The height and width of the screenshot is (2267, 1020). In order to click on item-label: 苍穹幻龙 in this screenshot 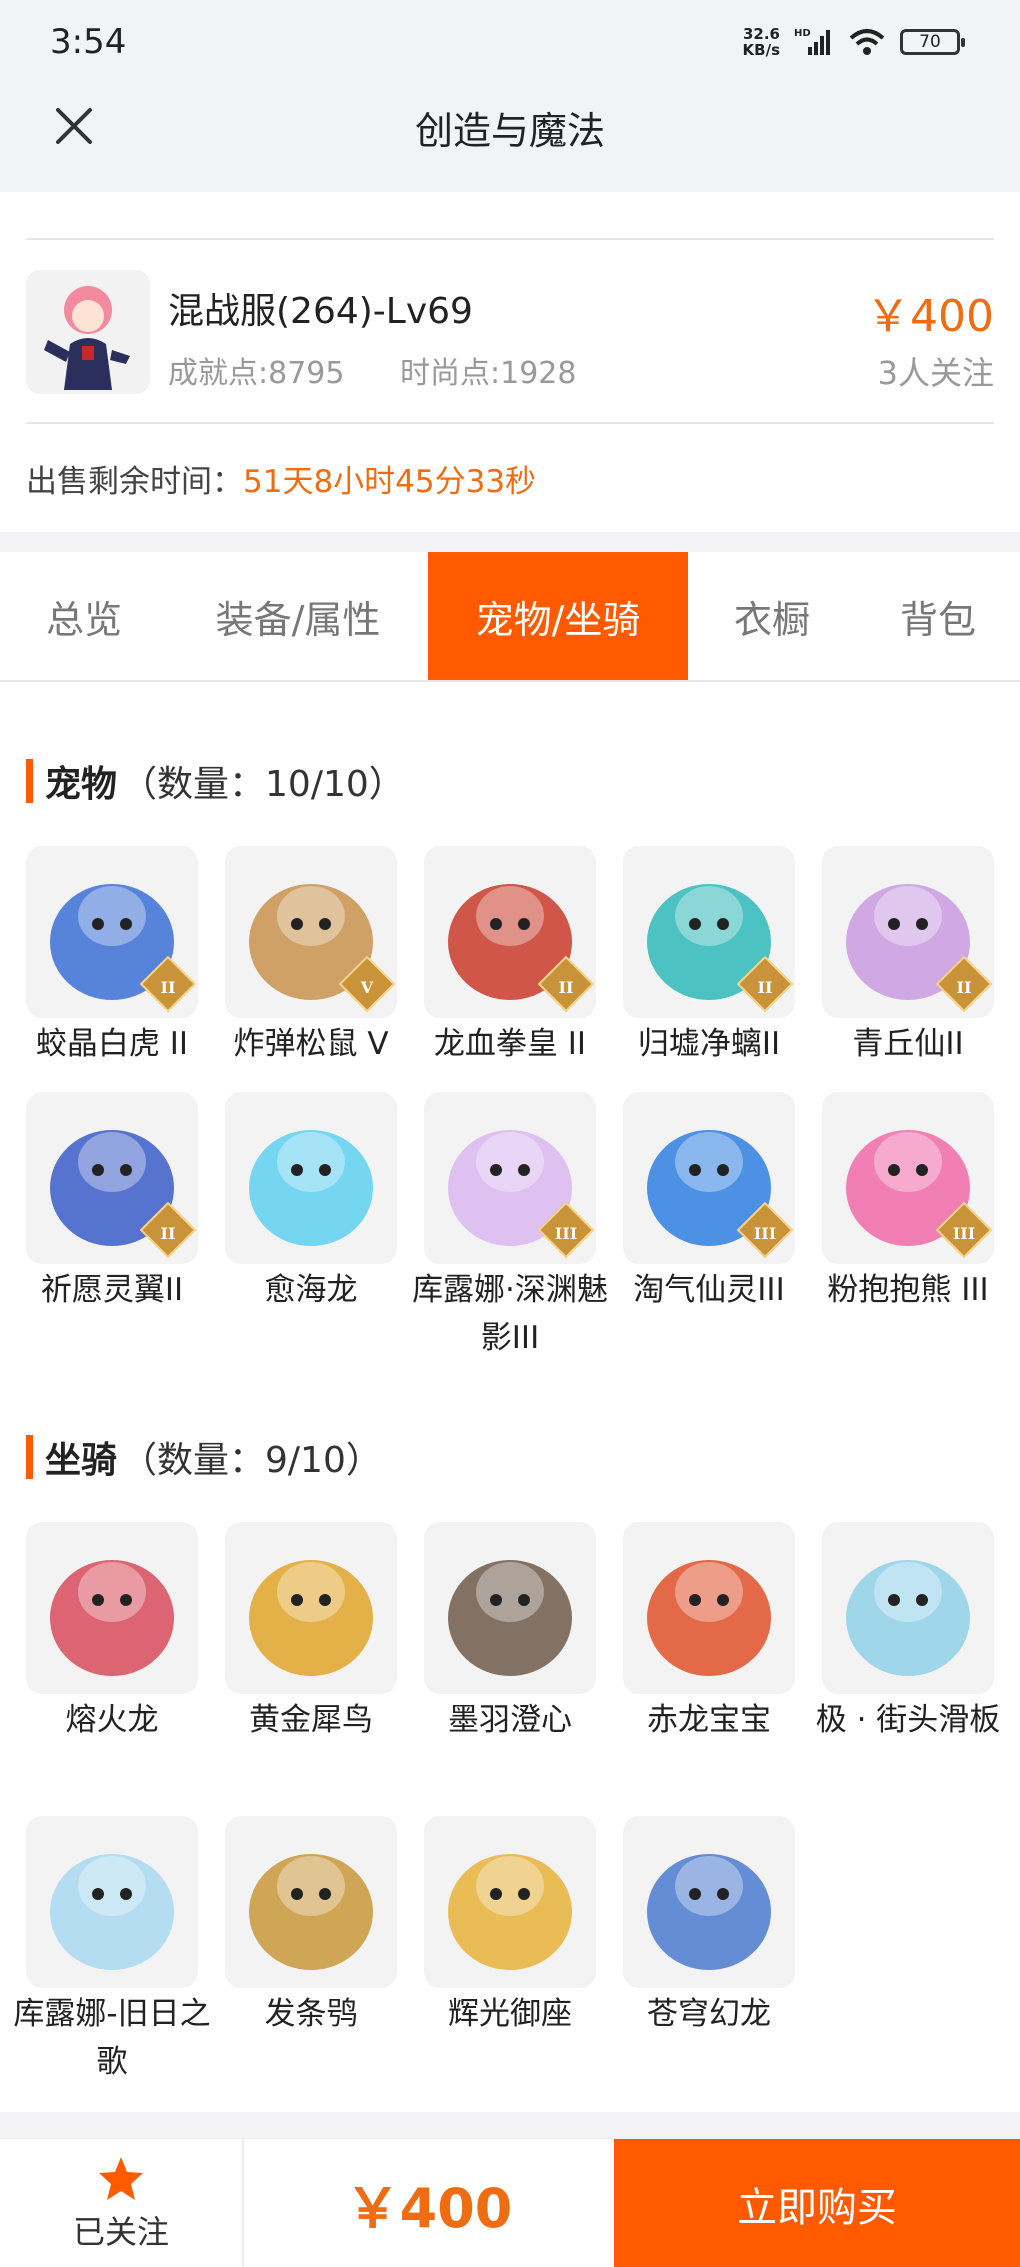, I will do `click(709, 2014)`.